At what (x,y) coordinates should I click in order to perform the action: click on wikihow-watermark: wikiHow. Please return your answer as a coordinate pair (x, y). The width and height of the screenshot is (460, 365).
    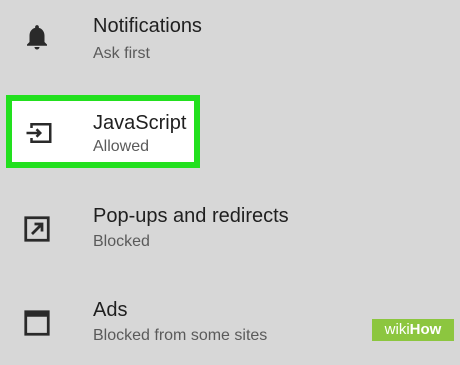
    Looking at the image, I should click on (413, 330).